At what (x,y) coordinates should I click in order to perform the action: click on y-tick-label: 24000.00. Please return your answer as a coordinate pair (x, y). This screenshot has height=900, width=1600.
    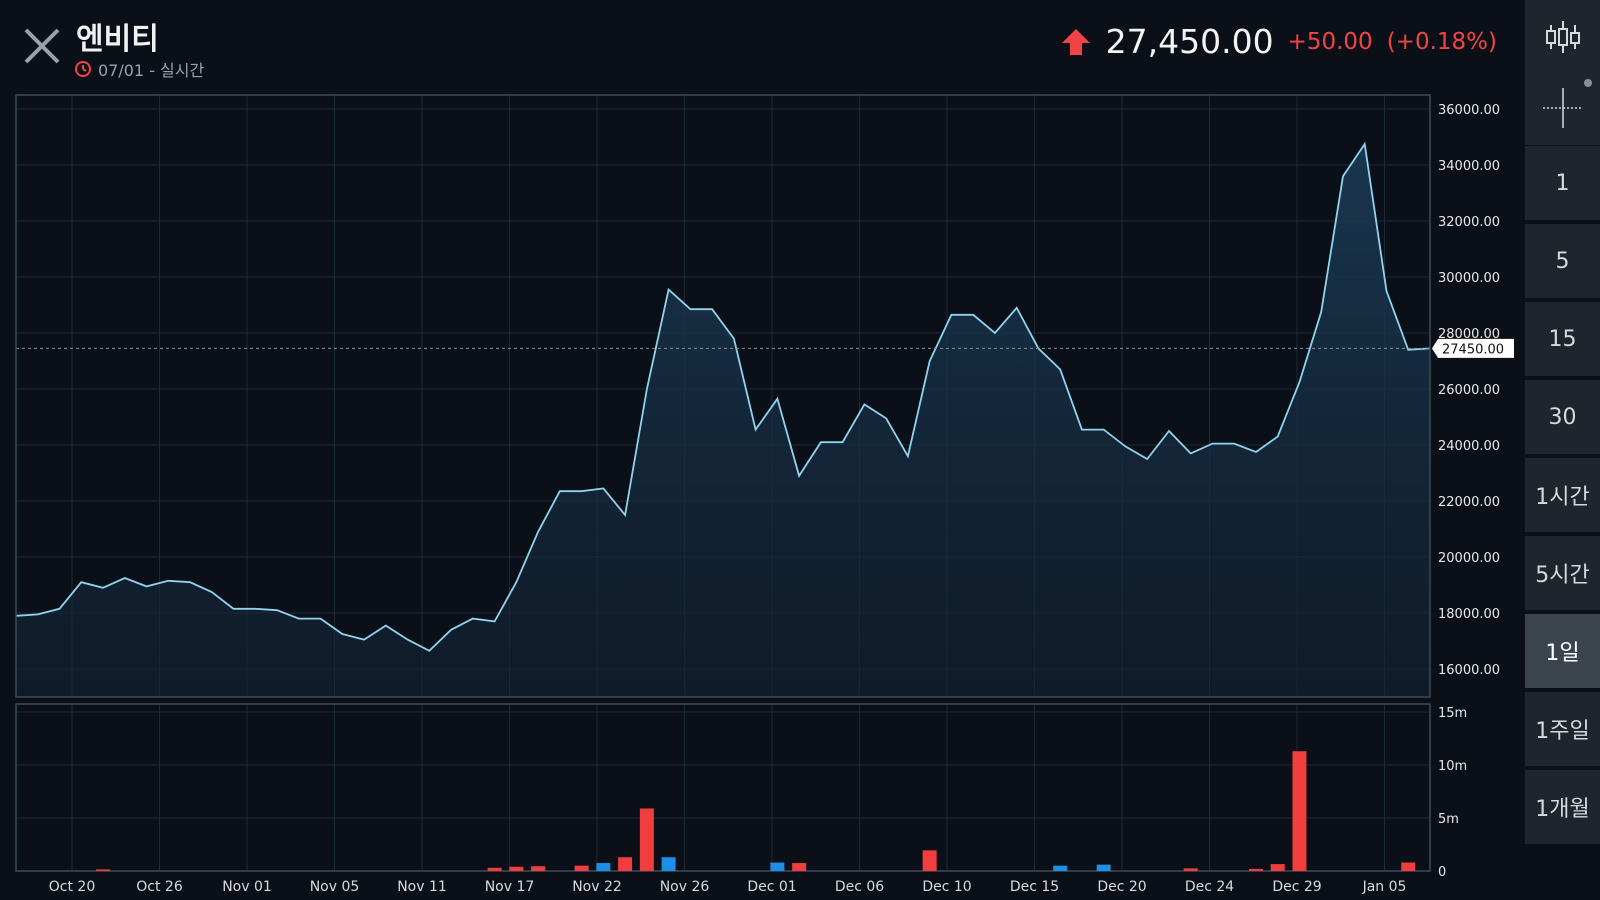
    Looking at the image, I should click on (1469, 446).